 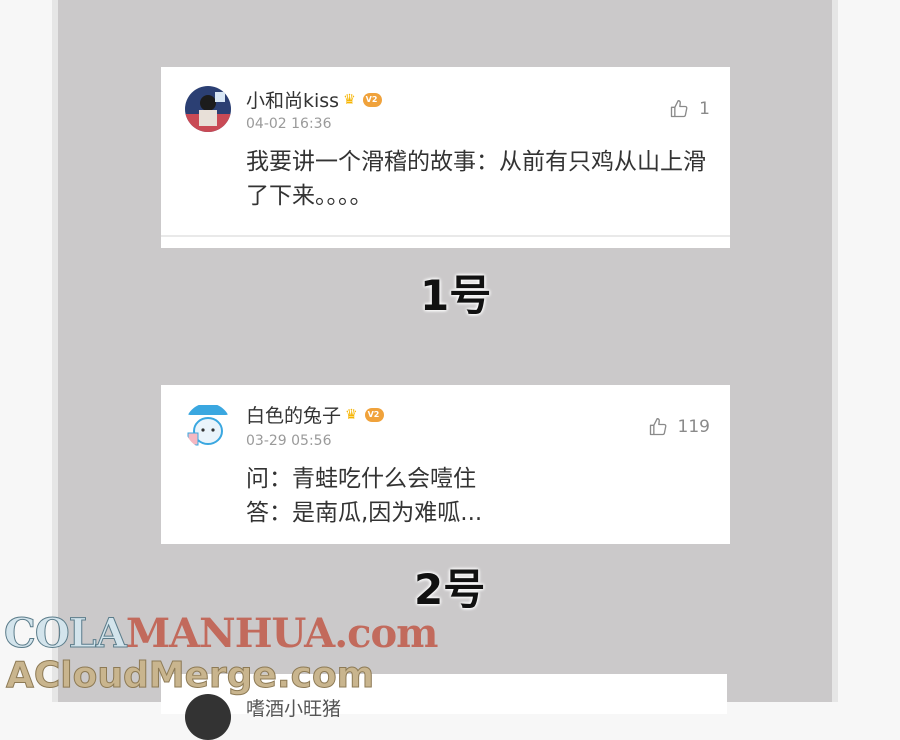 I want to click on username-text: 嗜酒小旺猪, so click(x=293, y=707).